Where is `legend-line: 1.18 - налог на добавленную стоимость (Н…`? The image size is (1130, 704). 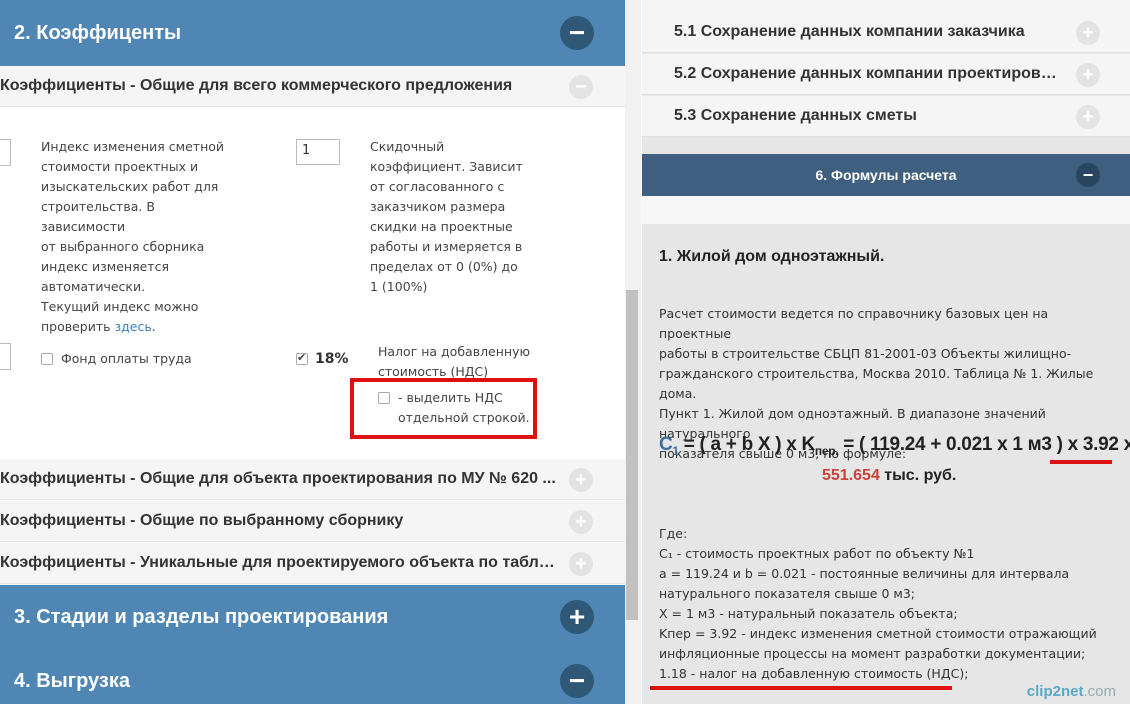 legend-line: 1.18 - налог на добавленную стоимость (Н… is located at coordinates (814, 673).